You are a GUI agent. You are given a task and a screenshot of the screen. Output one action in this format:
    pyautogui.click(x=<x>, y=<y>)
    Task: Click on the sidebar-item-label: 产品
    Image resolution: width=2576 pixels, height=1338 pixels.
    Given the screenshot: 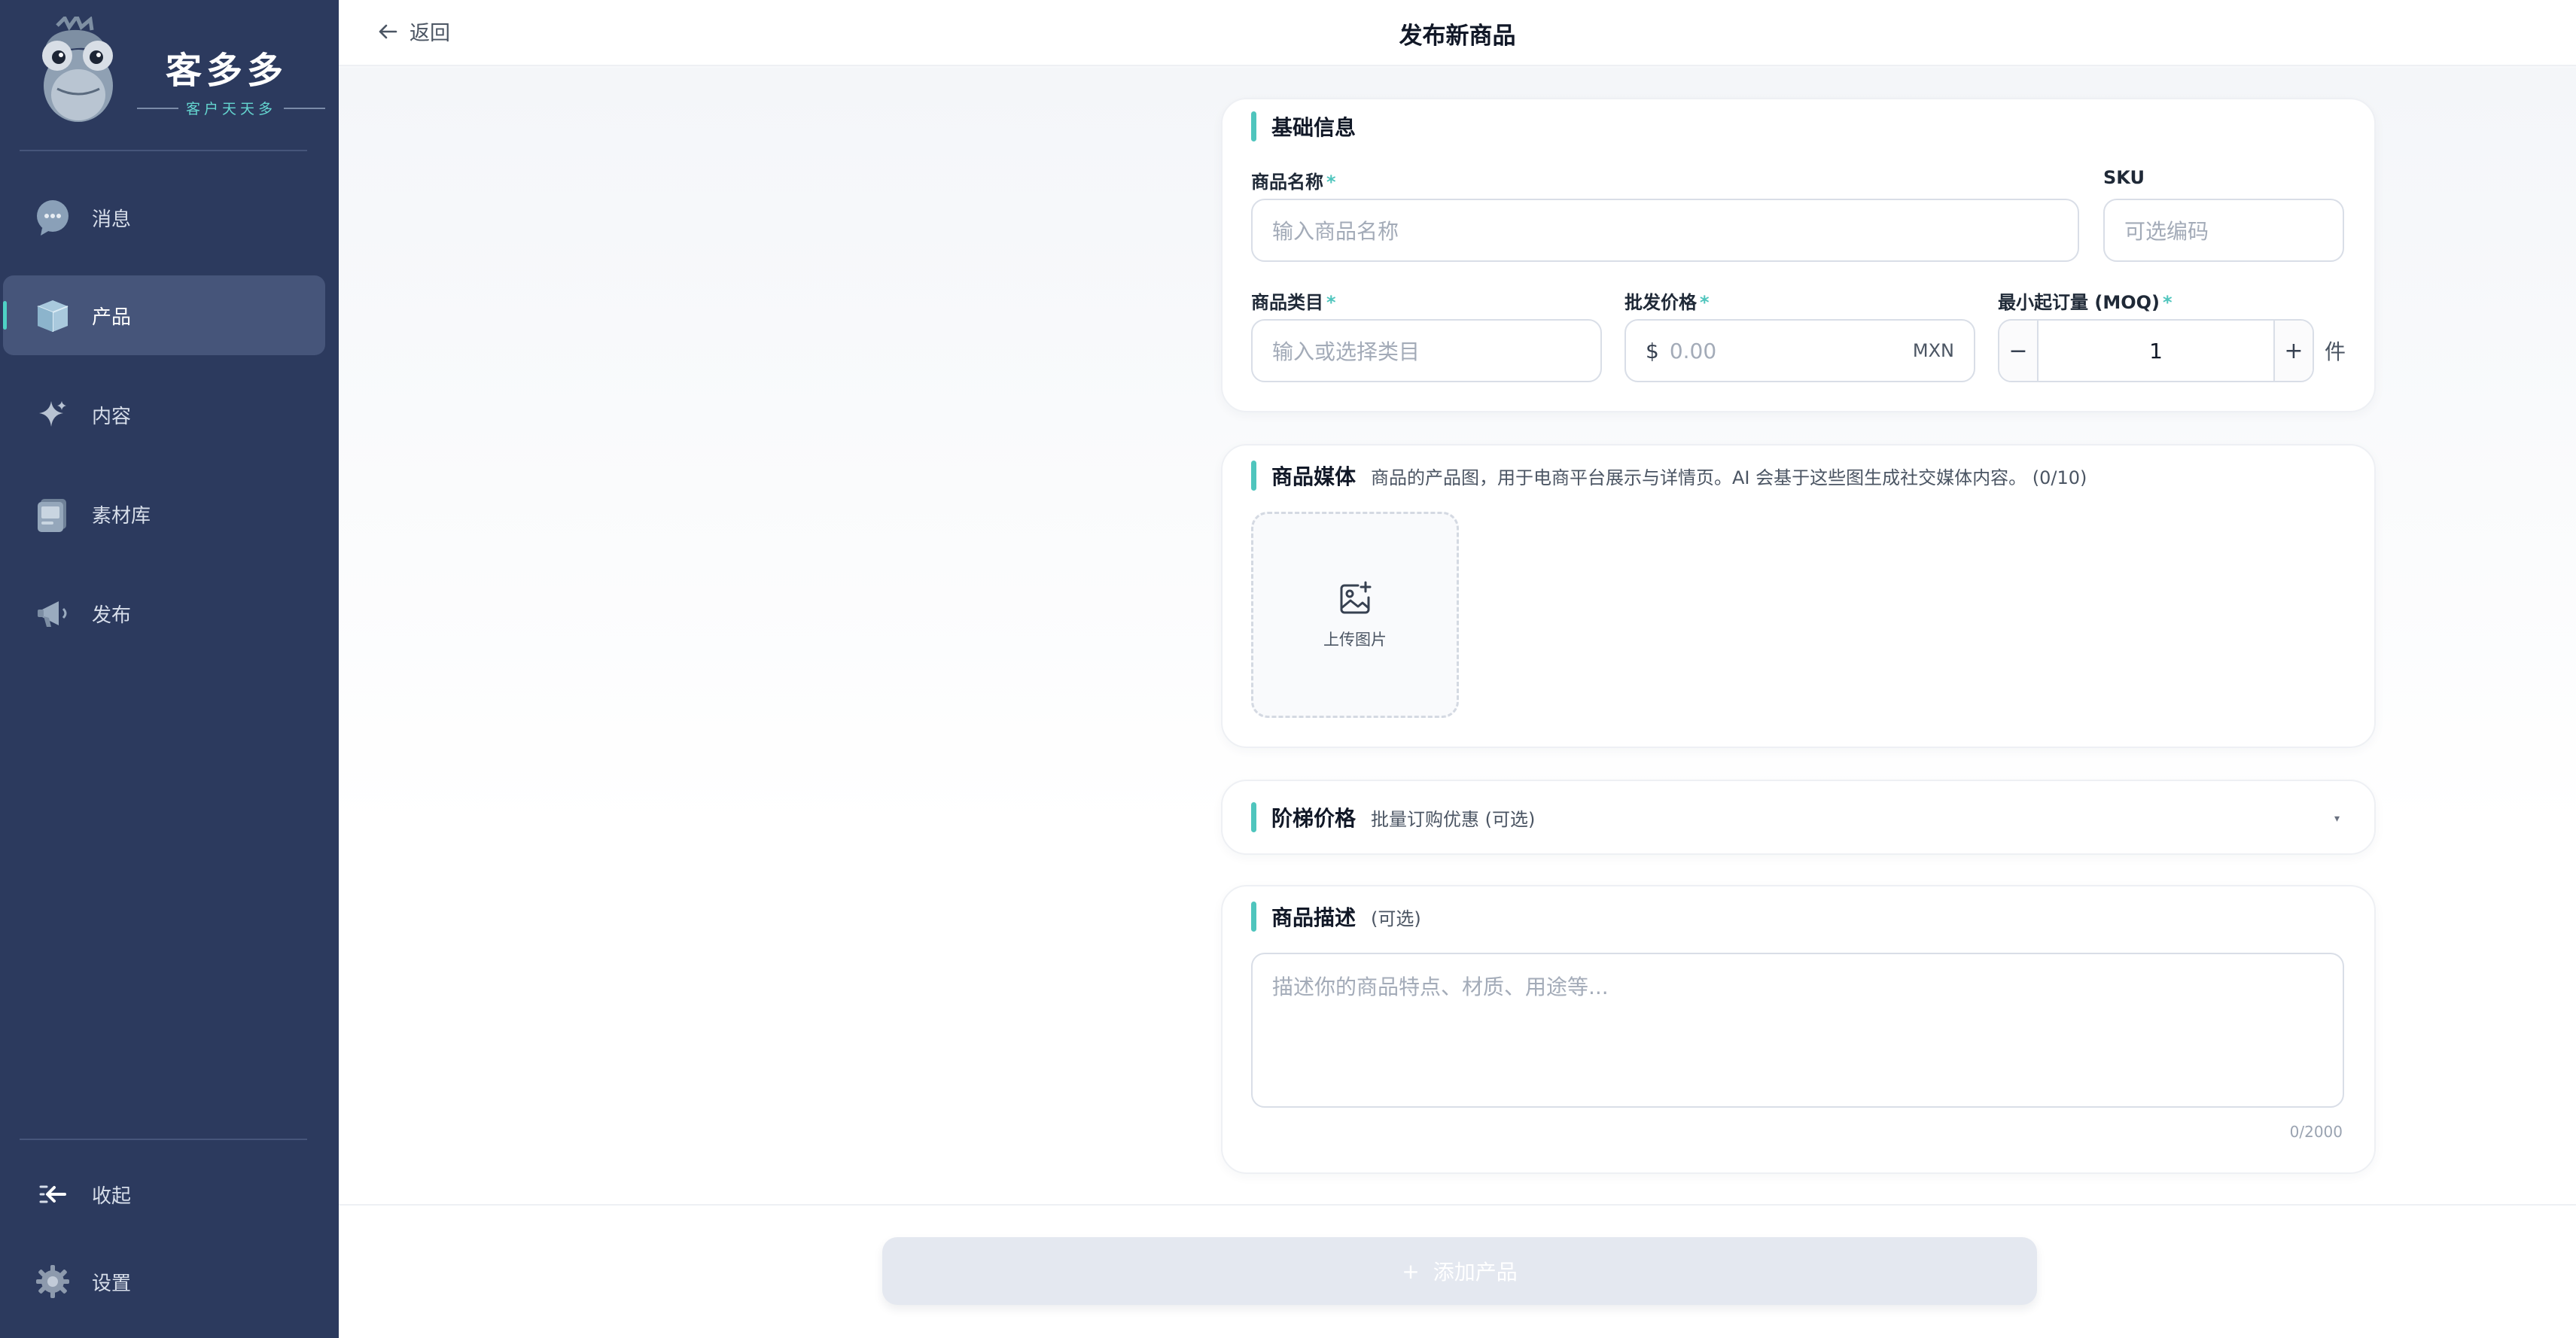 What is the action you would take?
    pyautogui.click(x=112, y=317)
    